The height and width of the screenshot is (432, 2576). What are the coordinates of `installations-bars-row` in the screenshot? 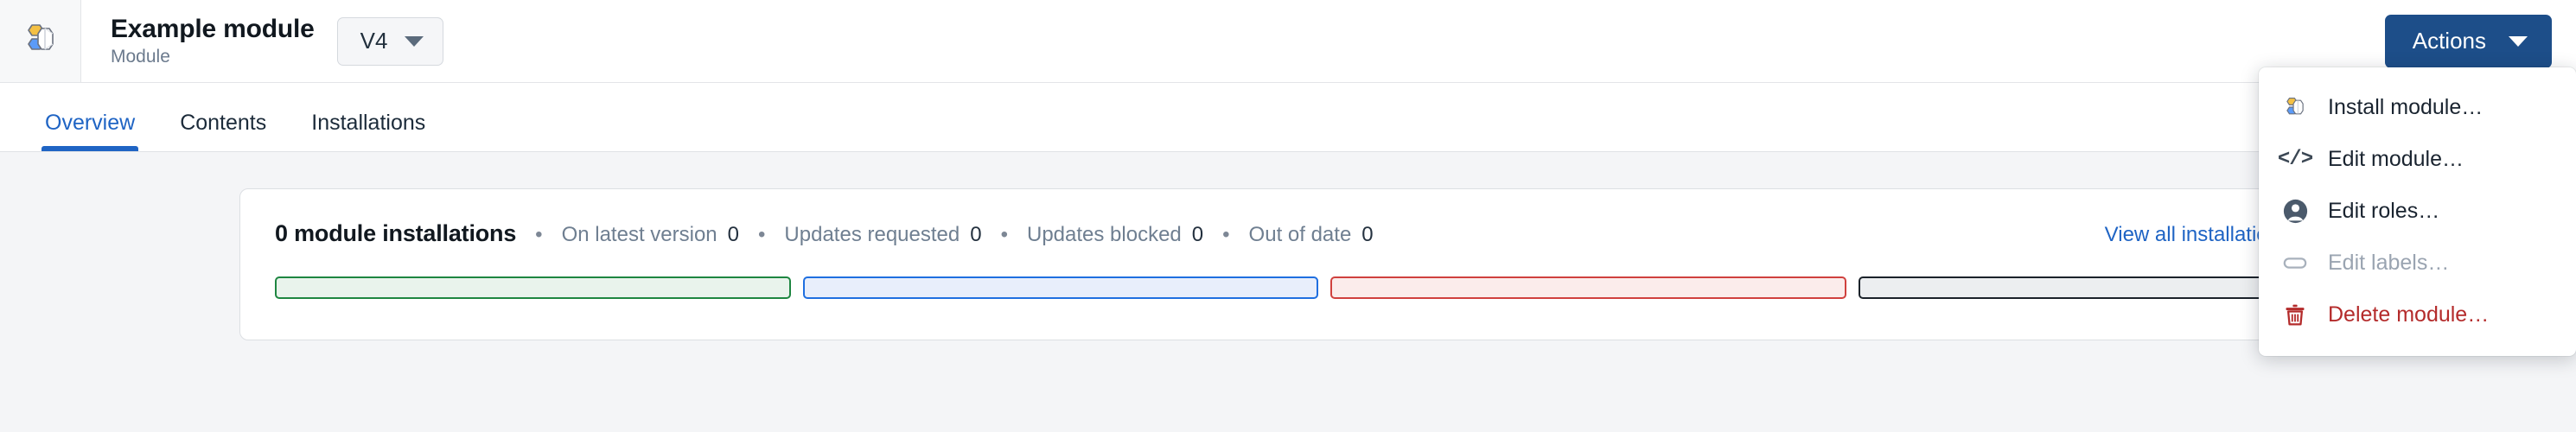 It's located at (1325, 287).